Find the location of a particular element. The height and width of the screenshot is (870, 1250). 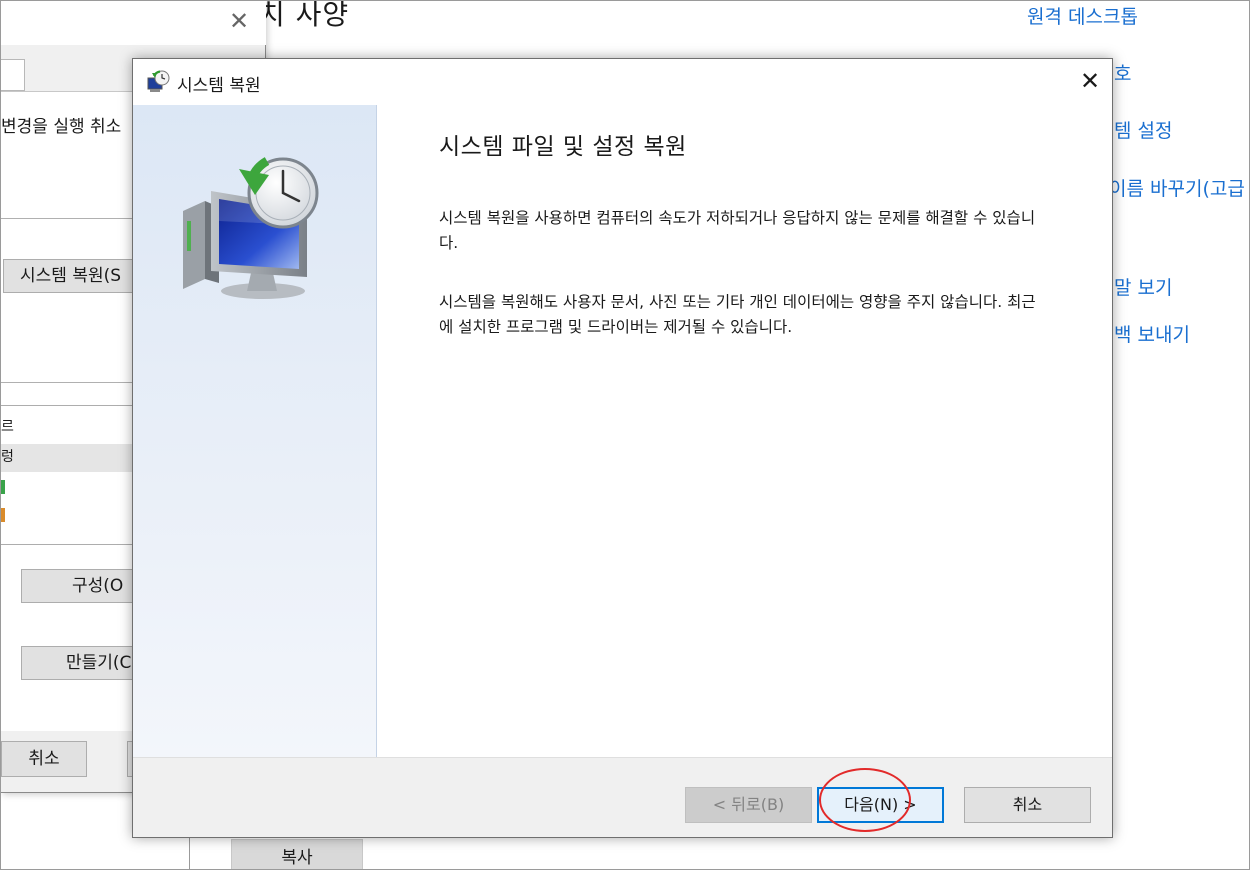

page-title: 치 사양 is located at coordinates (304, 15).